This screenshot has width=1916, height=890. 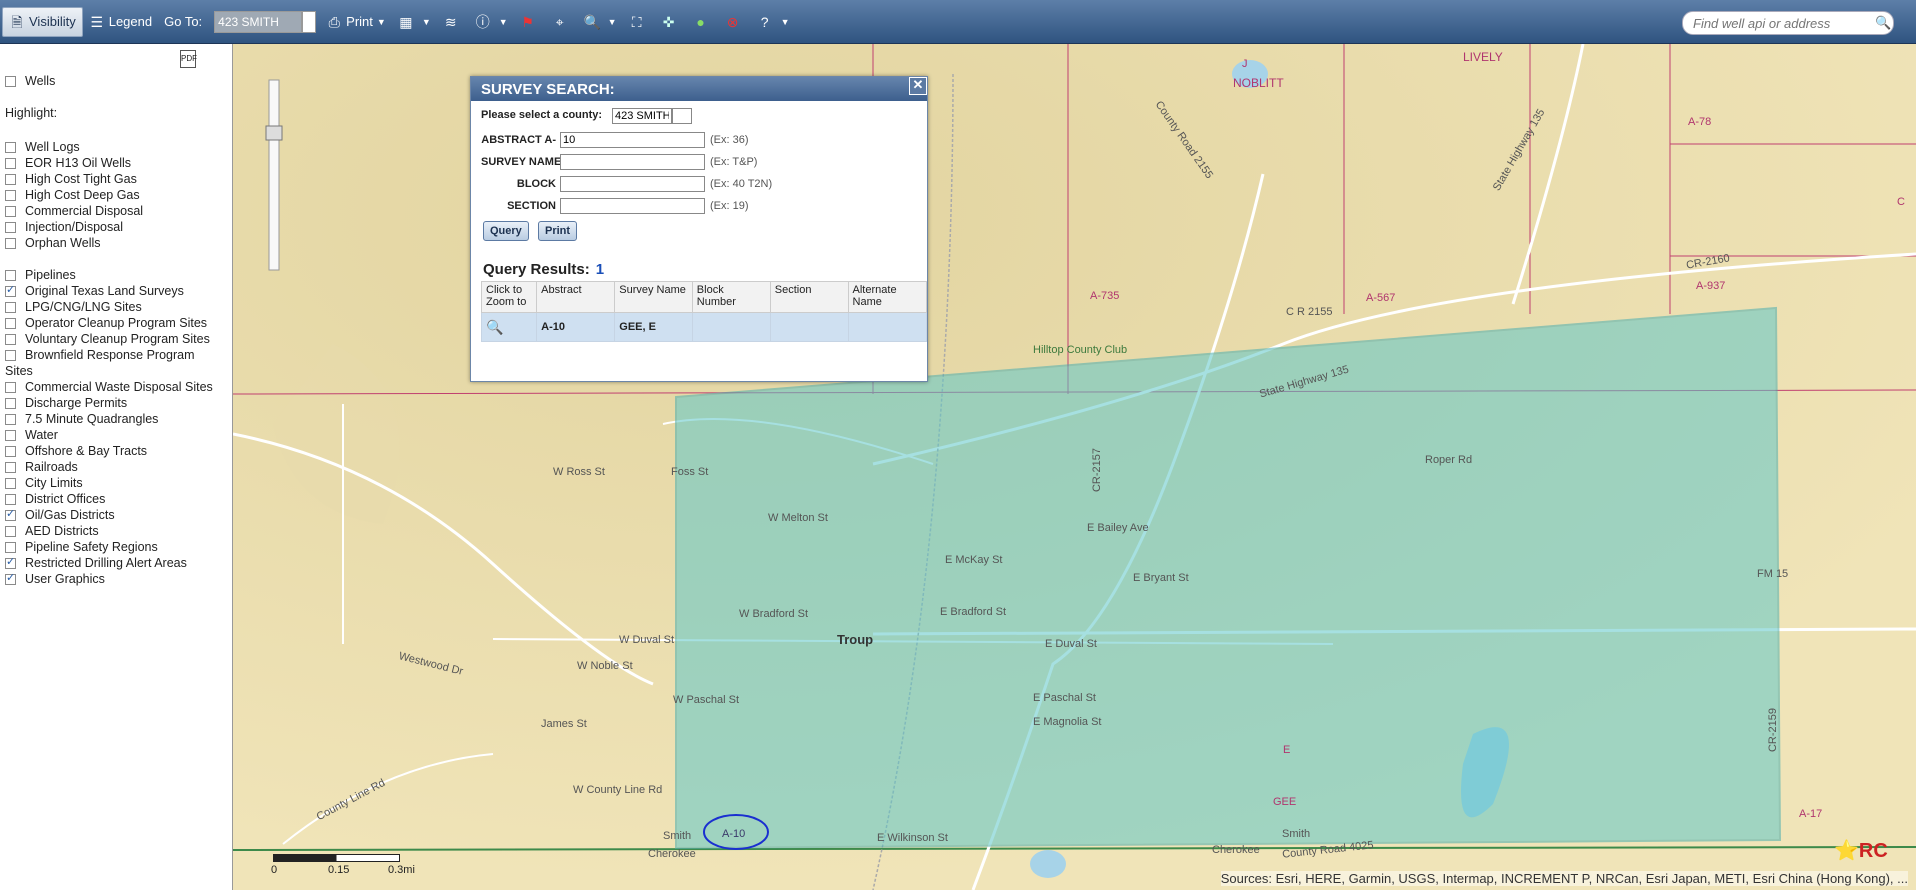 I want to click on globe-button: ●, so click(x=703, y=22).